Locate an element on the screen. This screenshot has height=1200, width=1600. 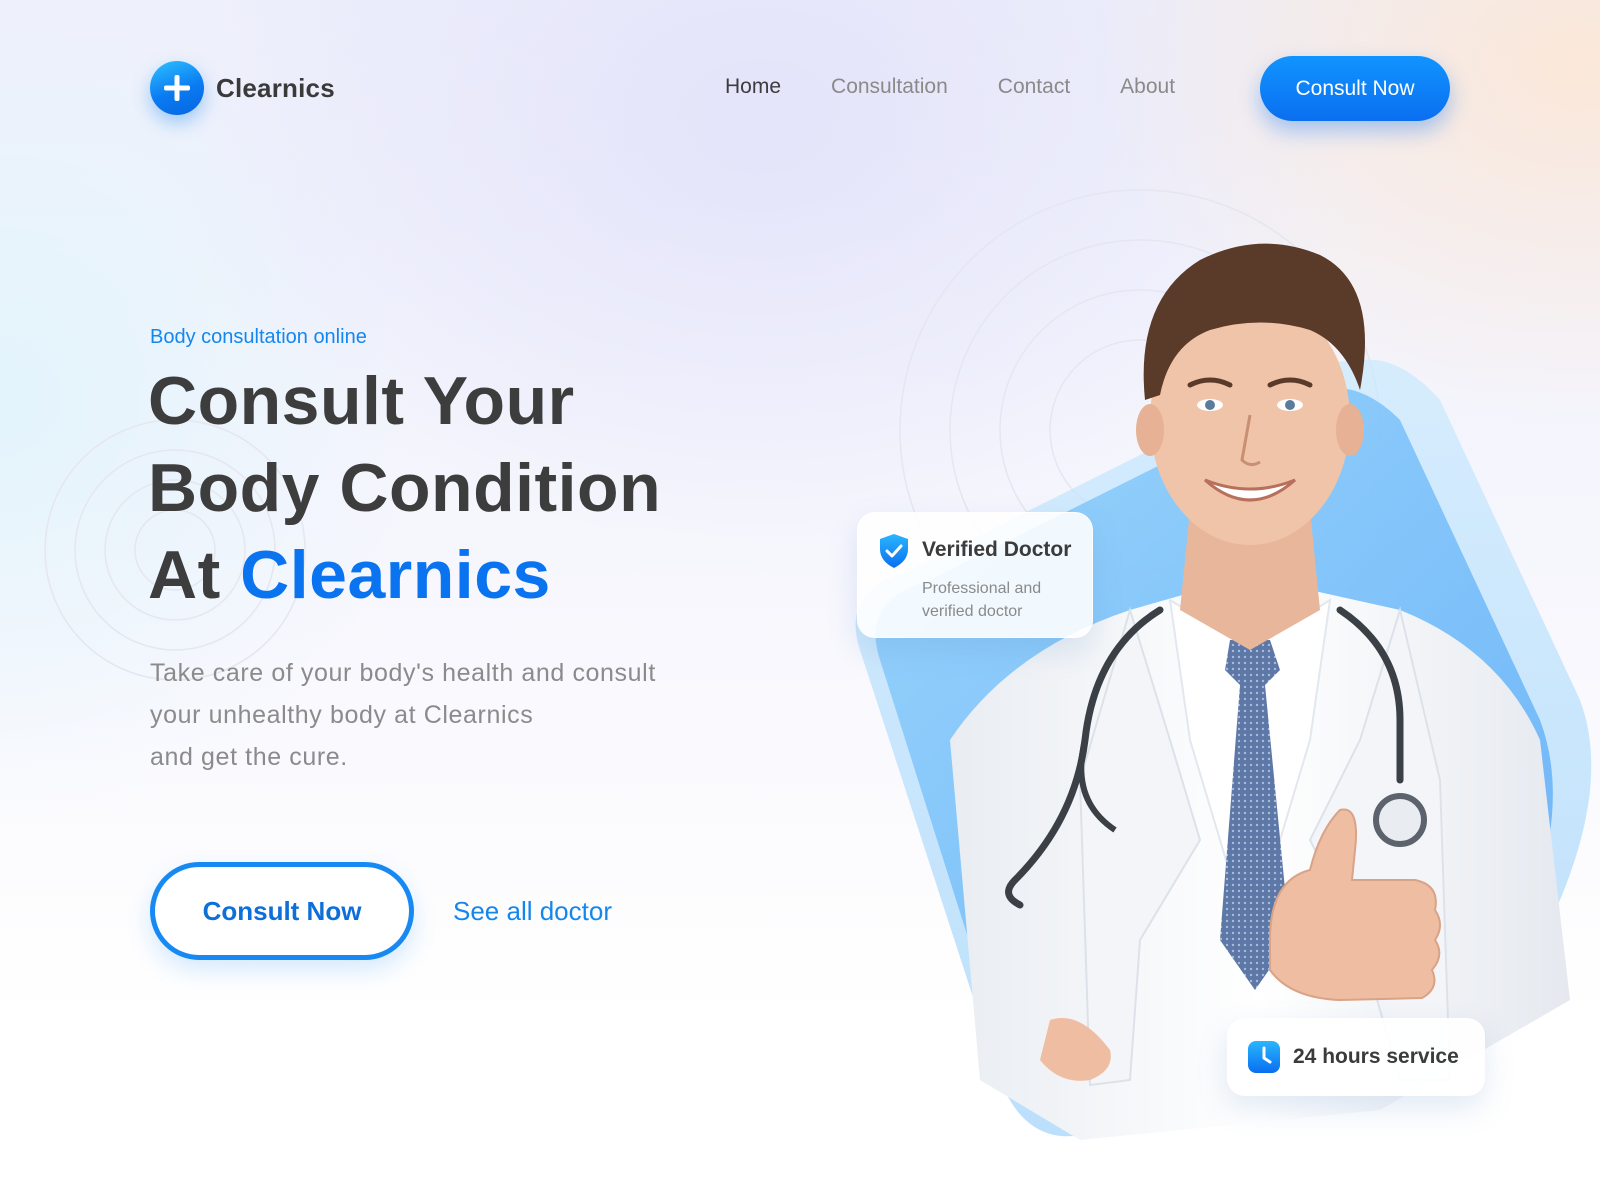
headline-line-2: Body Condition is located at coordinates (405, 488).